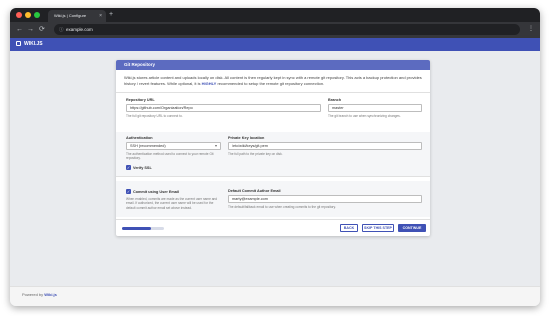 This screenshot has height=316, width=550. I want to click on setup-progress-fill, so click(137, 228).